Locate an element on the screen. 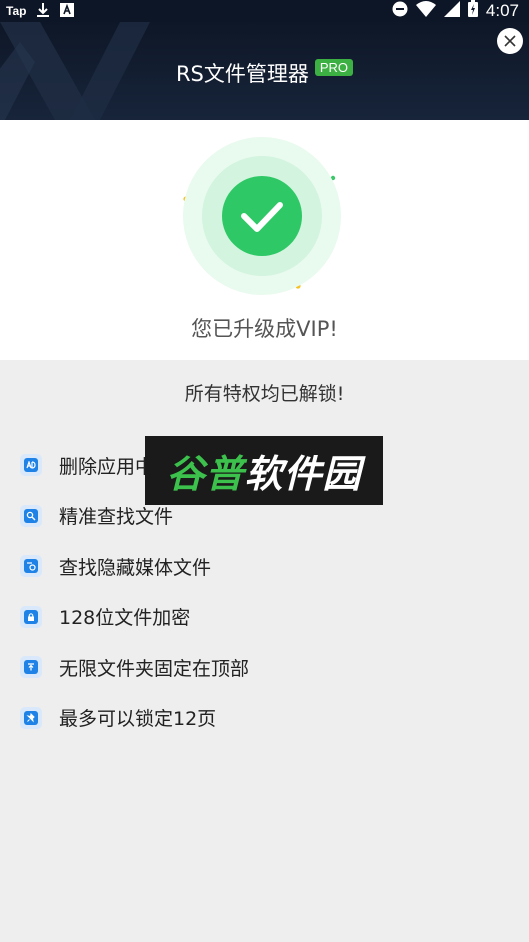  ad-icon is located at coordinates (31, 465).